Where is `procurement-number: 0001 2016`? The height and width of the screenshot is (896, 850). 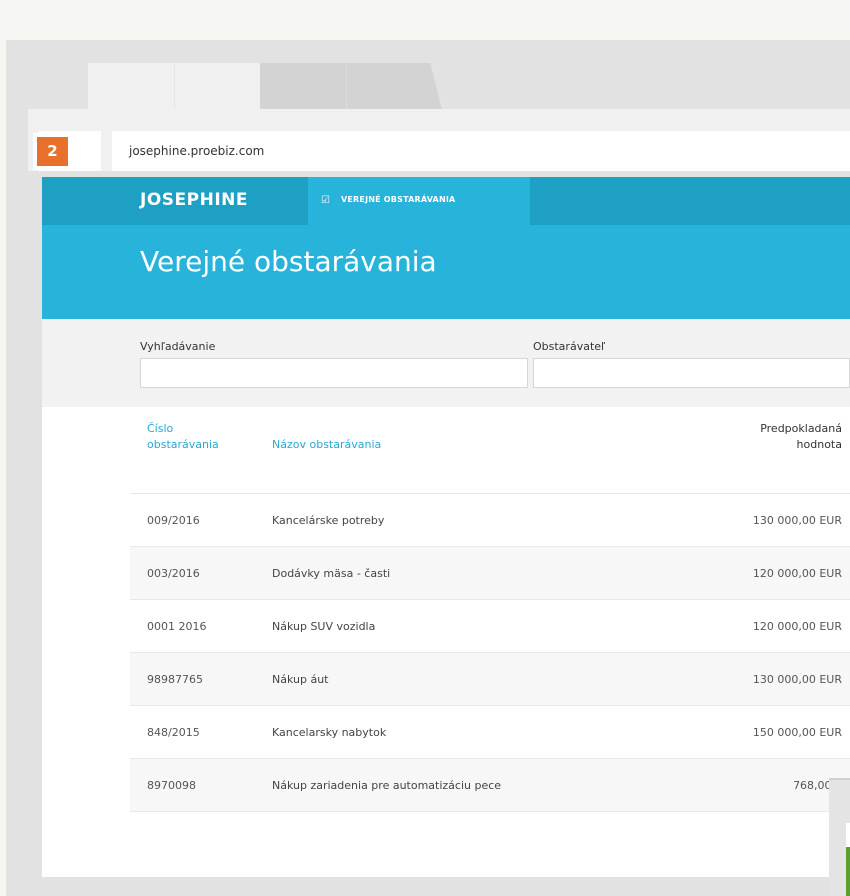 procurement-number: 0001 2016 is located at coordinates (177, 626).